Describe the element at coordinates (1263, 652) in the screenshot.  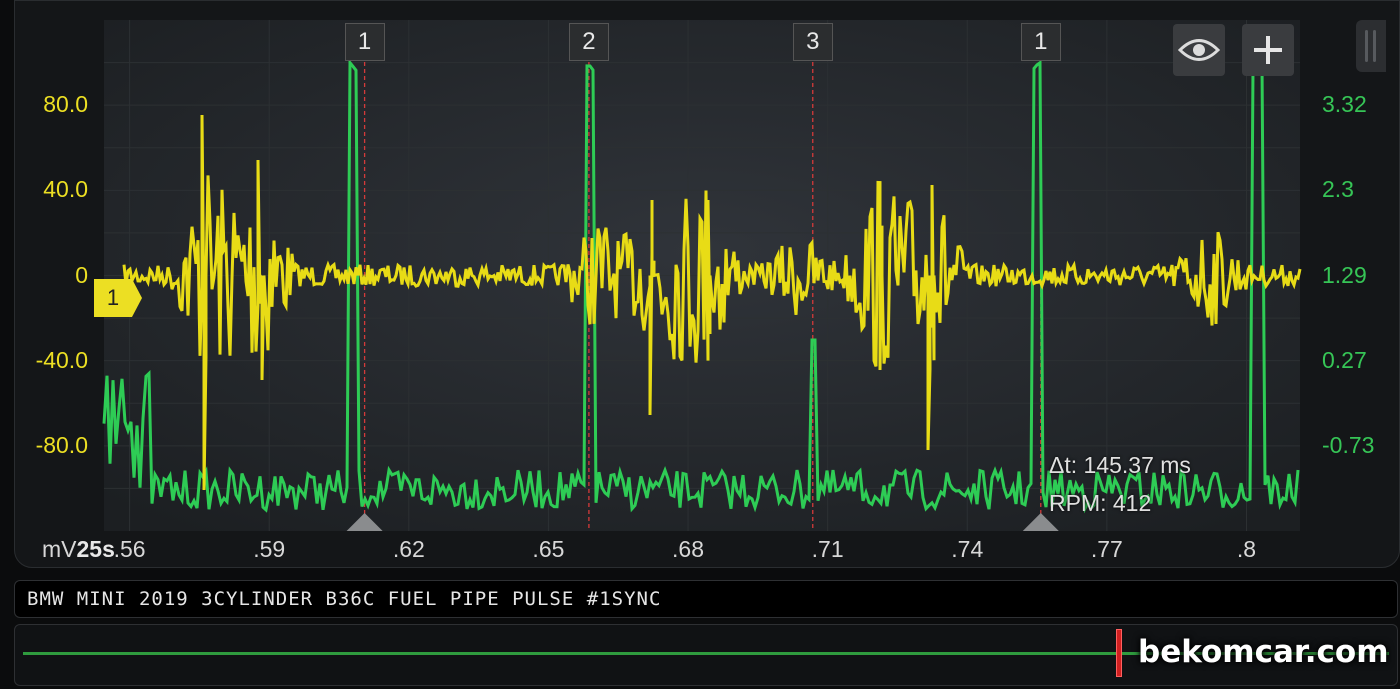
I see `watermark: bekomcar.com` at that location.